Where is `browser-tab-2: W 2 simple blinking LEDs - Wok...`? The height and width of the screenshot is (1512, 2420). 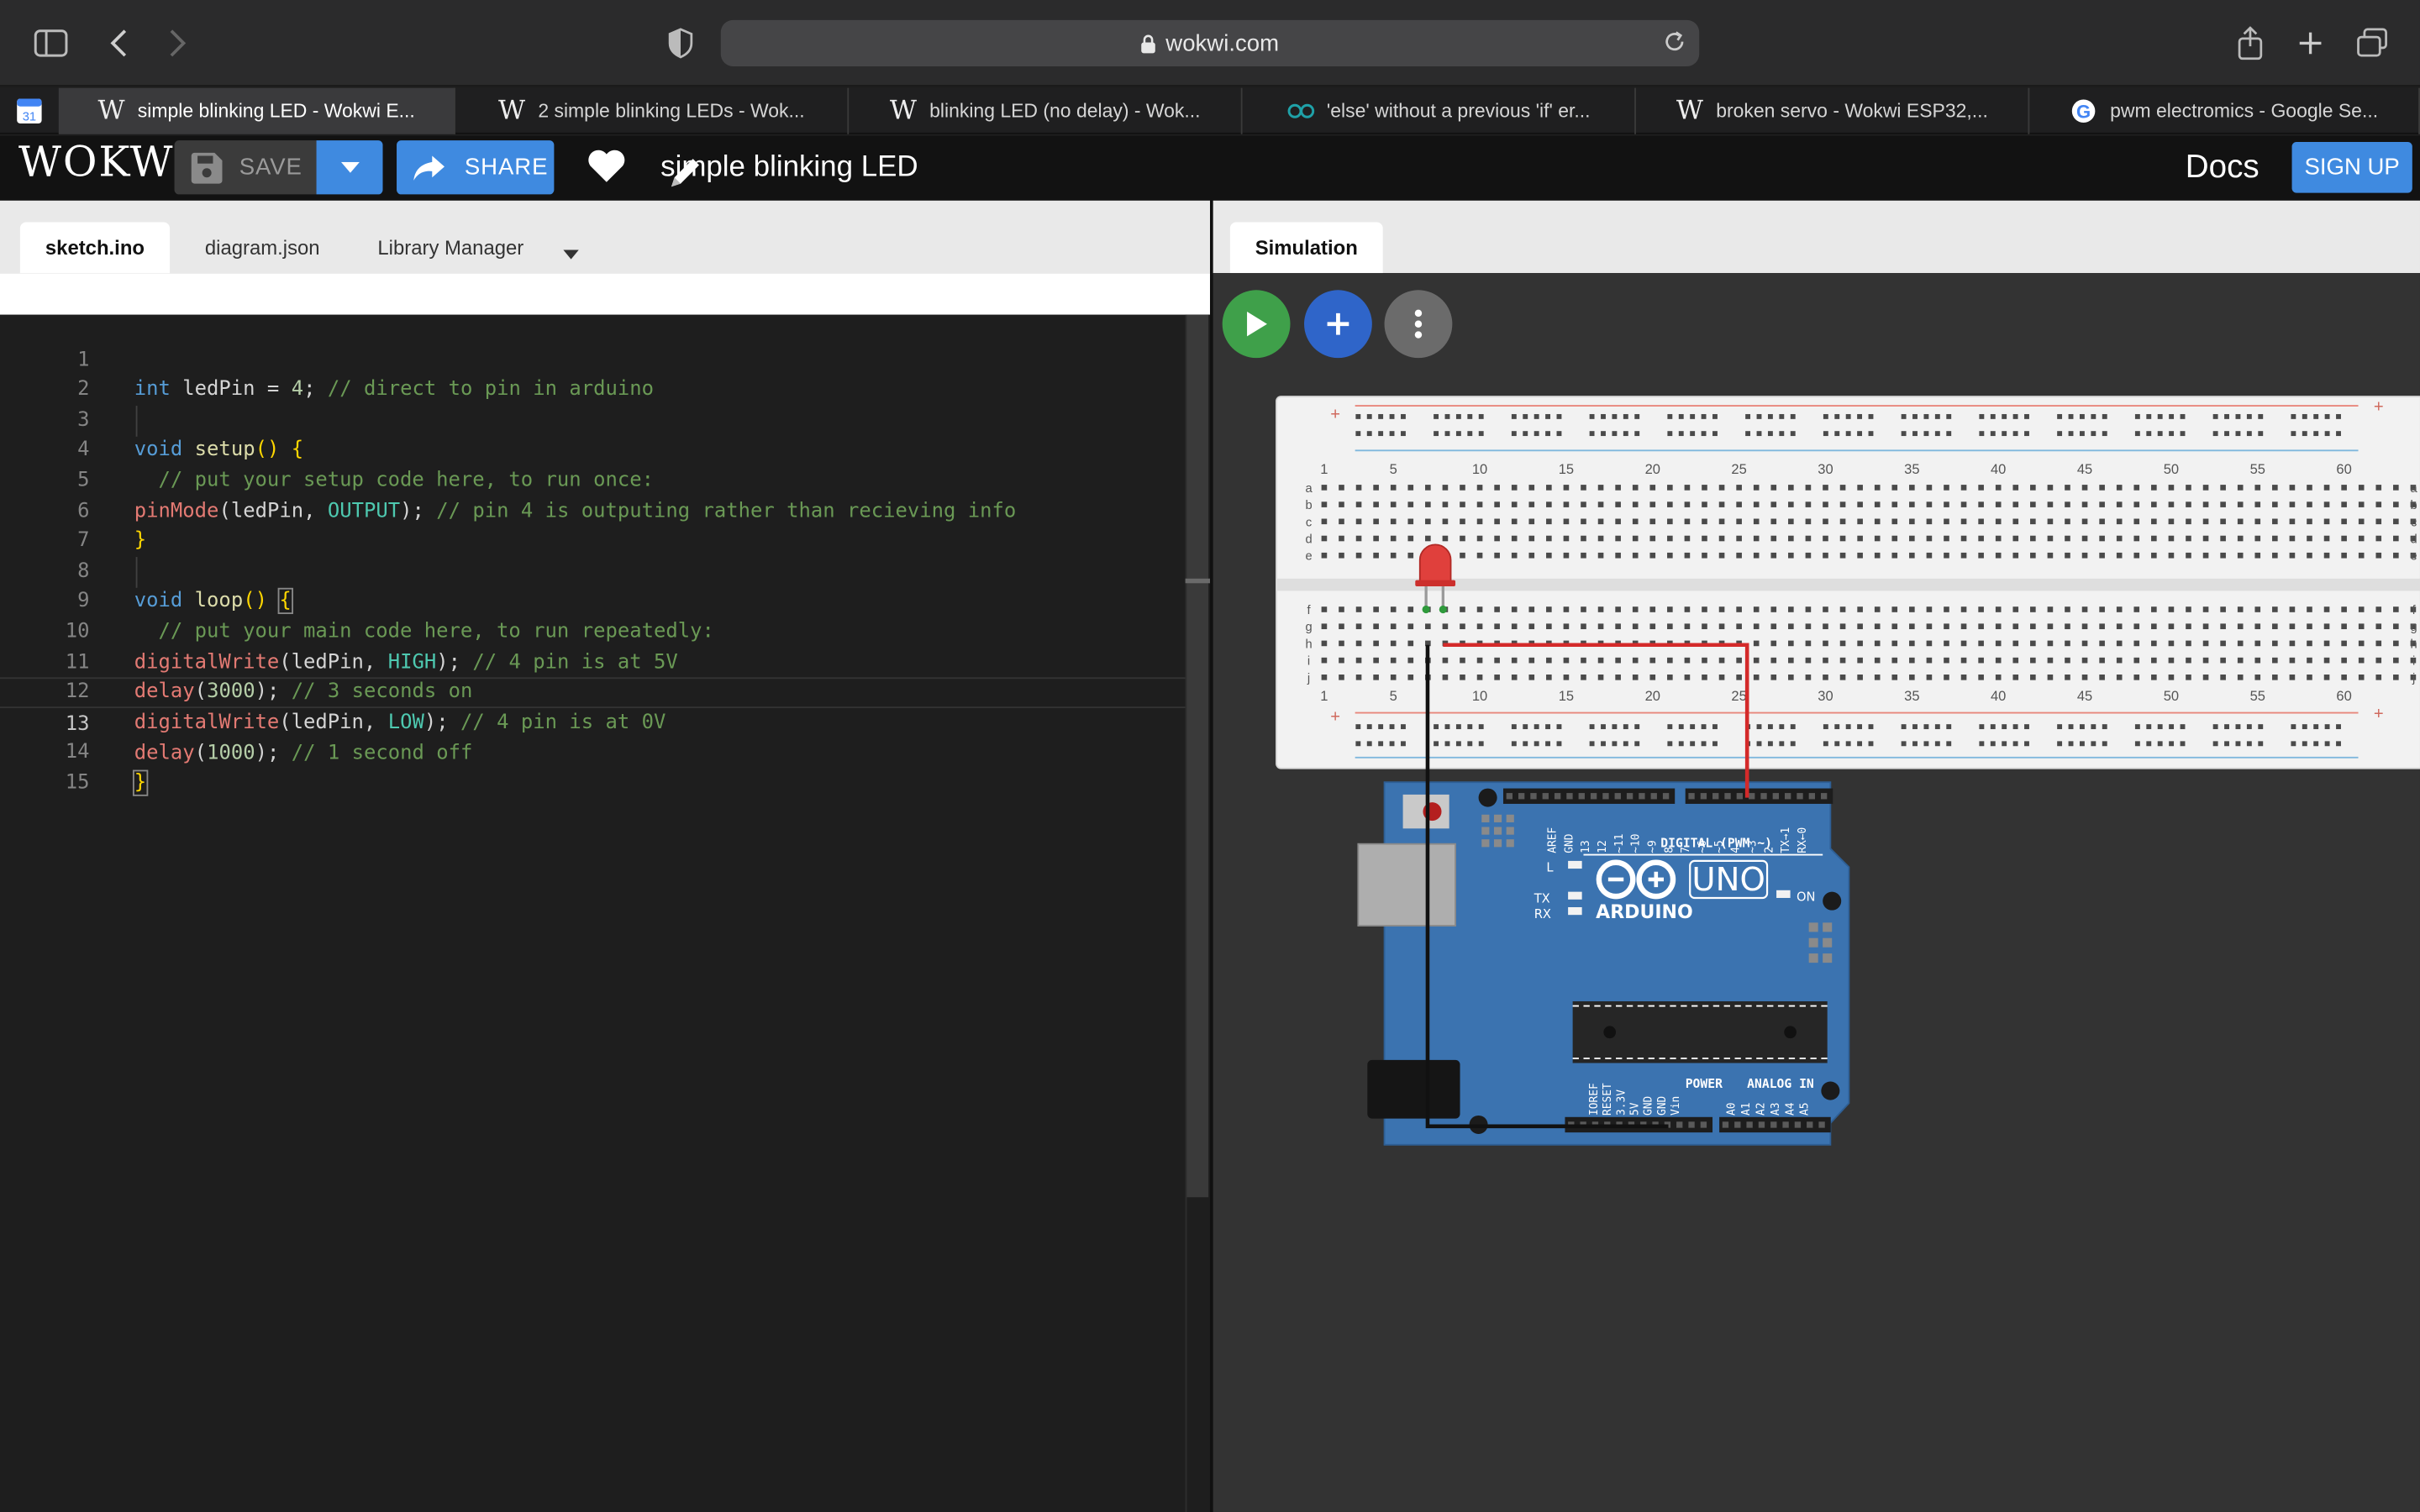 browser-tab-2: W 2 simple blinking LEDs - Wok... is located at coordinates (652, 110).